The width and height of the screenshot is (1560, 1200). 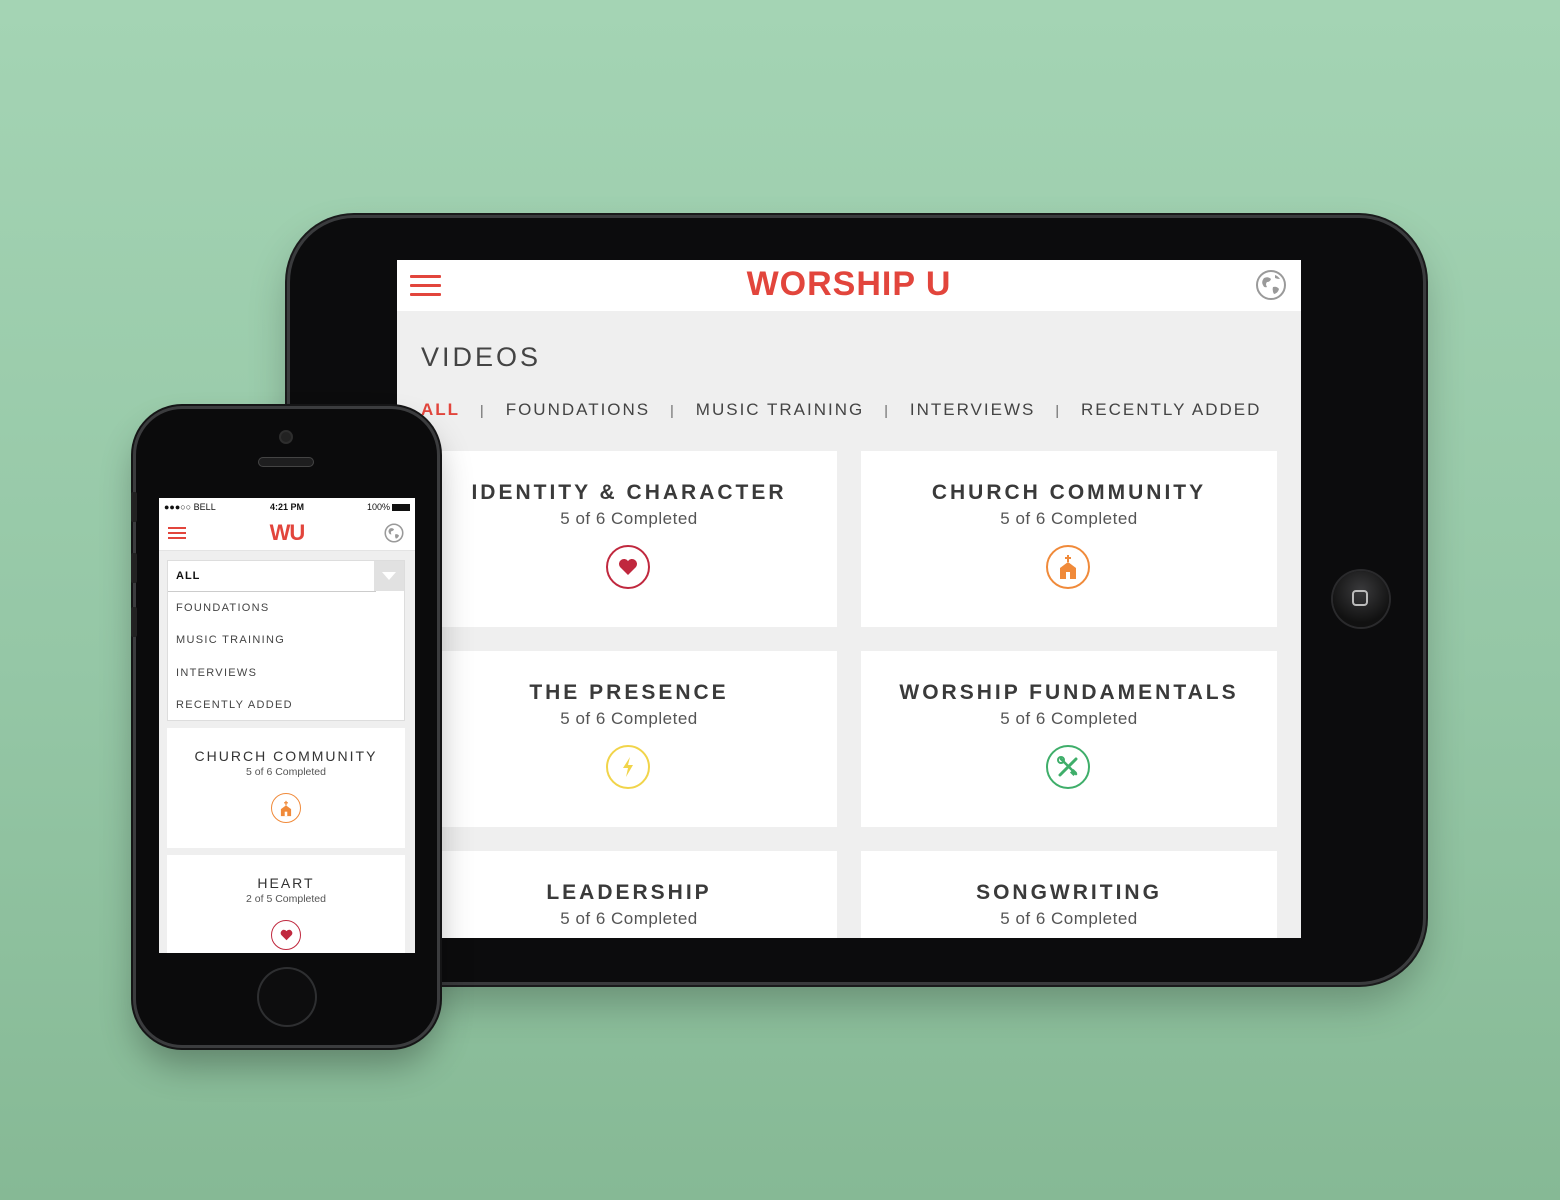 What do you see at coordinates (286, 462) in the screenshot?
I see `phone-speaker` at bounding box center [286, 462].